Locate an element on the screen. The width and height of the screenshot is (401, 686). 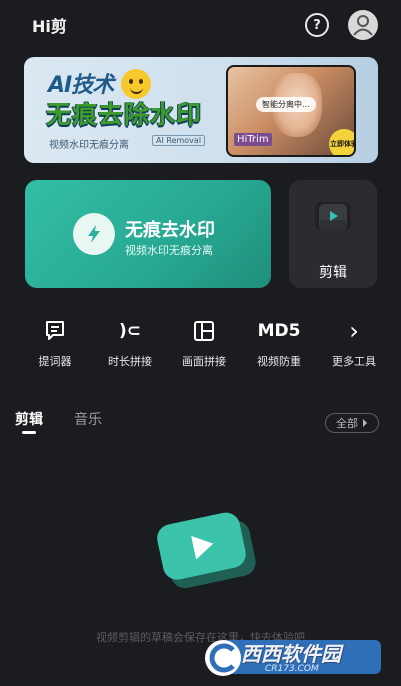
teleprompter-icon is located at coordinates (55, 331).